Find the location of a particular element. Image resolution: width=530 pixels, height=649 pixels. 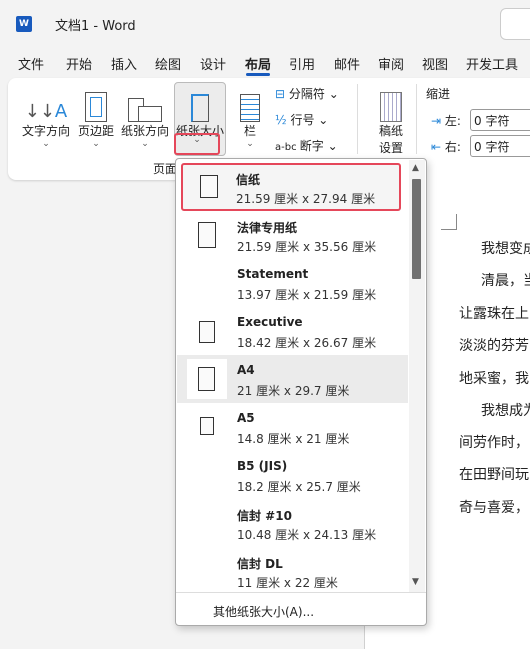

hyphenation-label: 断字 is located at coordinates (311, 146).